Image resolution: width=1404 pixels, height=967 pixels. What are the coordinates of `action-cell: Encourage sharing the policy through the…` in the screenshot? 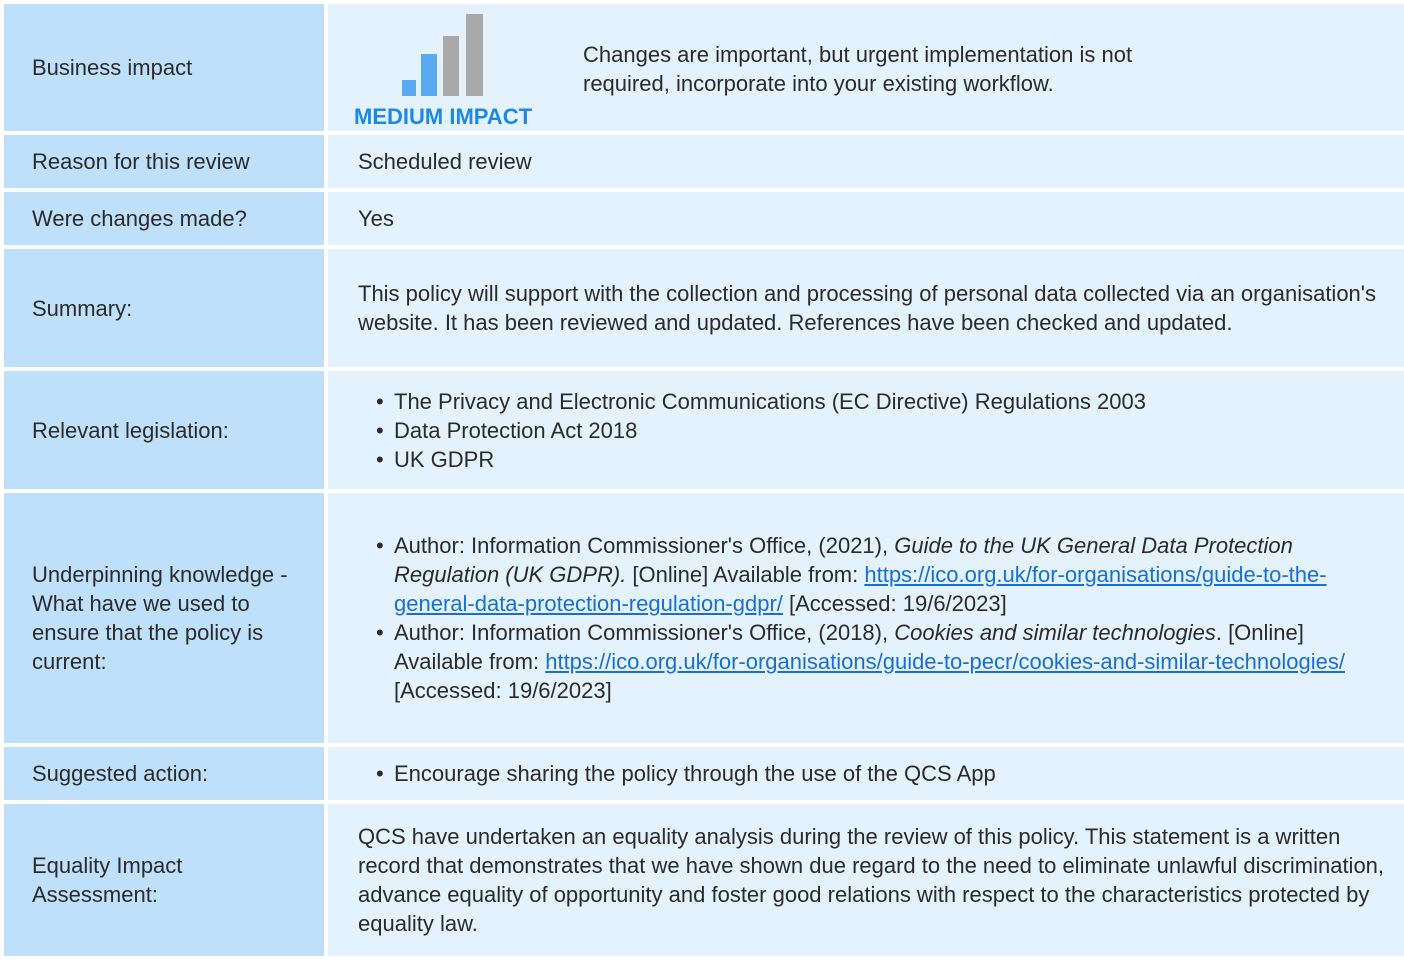 It's located at (866, 773).